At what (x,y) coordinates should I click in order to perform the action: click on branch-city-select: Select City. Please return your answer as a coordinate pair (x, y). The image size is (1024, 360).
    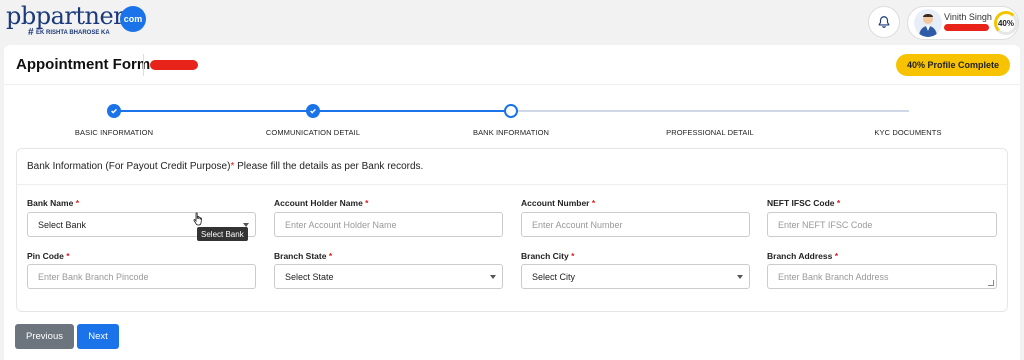
    Looking at the image, I should click on (635, 276).